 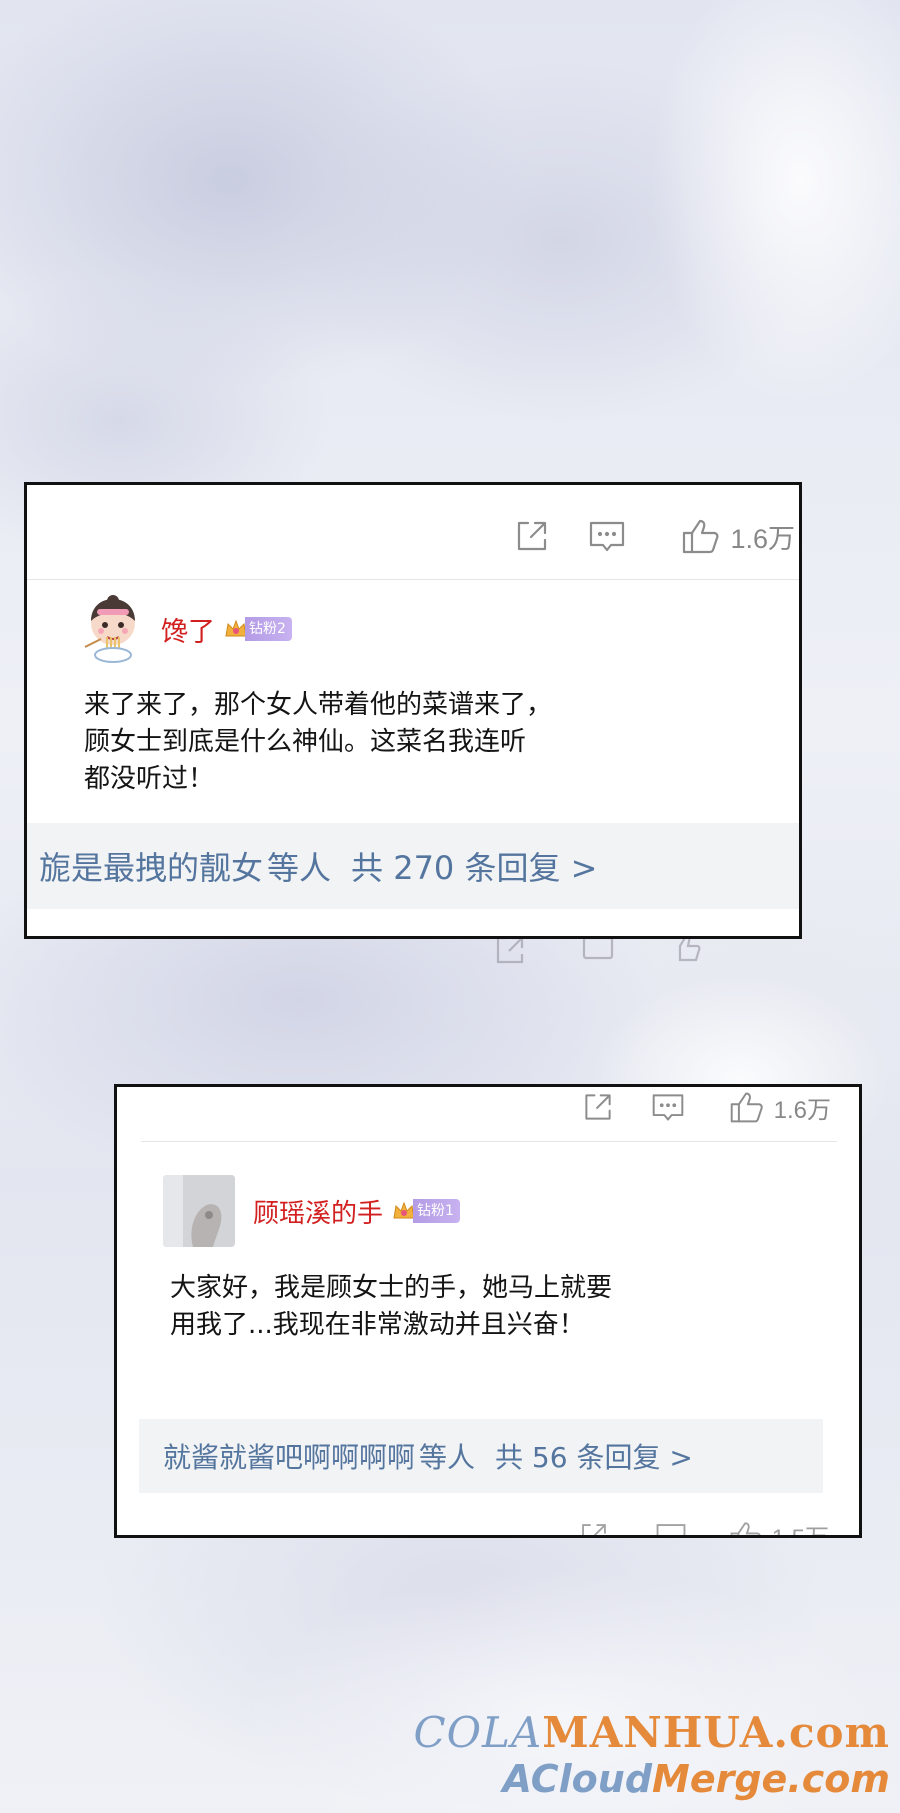 What do you see at coordinates (696, 1779) in the screenshot?
I see `watermark-line-2: ACloudMerge.com` at bounding box center [696, 1779].